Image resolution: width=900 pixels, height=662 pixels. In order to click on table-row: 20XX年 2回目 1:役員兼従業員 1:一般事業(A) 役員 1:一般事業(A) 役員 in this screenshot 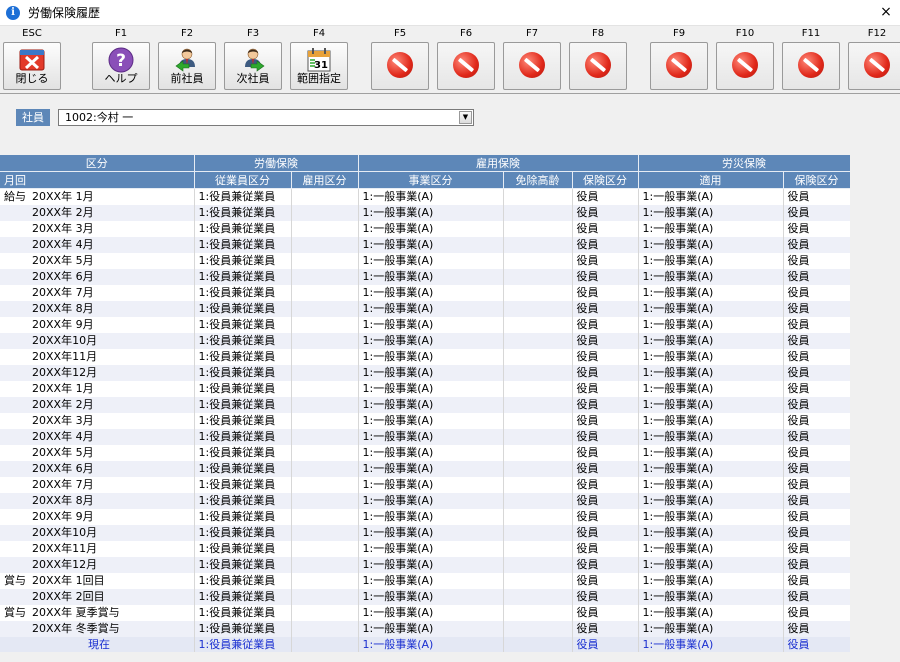, I will do `click(425, 596)`.